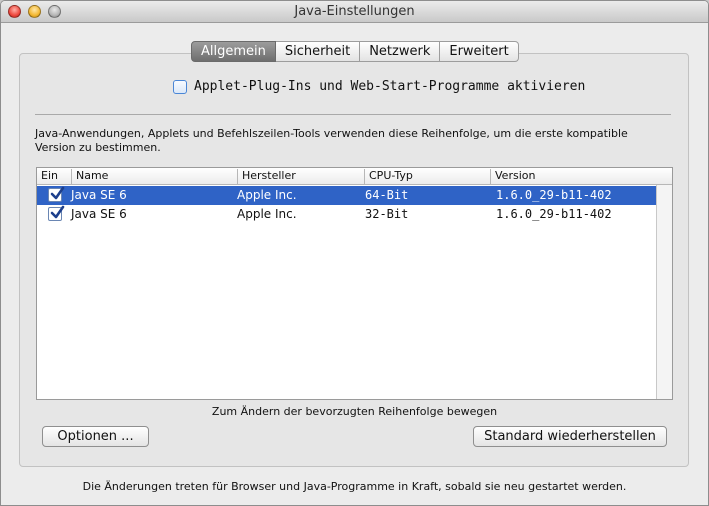 This screenshot has width=709, height=506. What do you see at coordinates (664, 292) in the screenshot?
I see `table-scrollbar` at bounding box center [664, 292].